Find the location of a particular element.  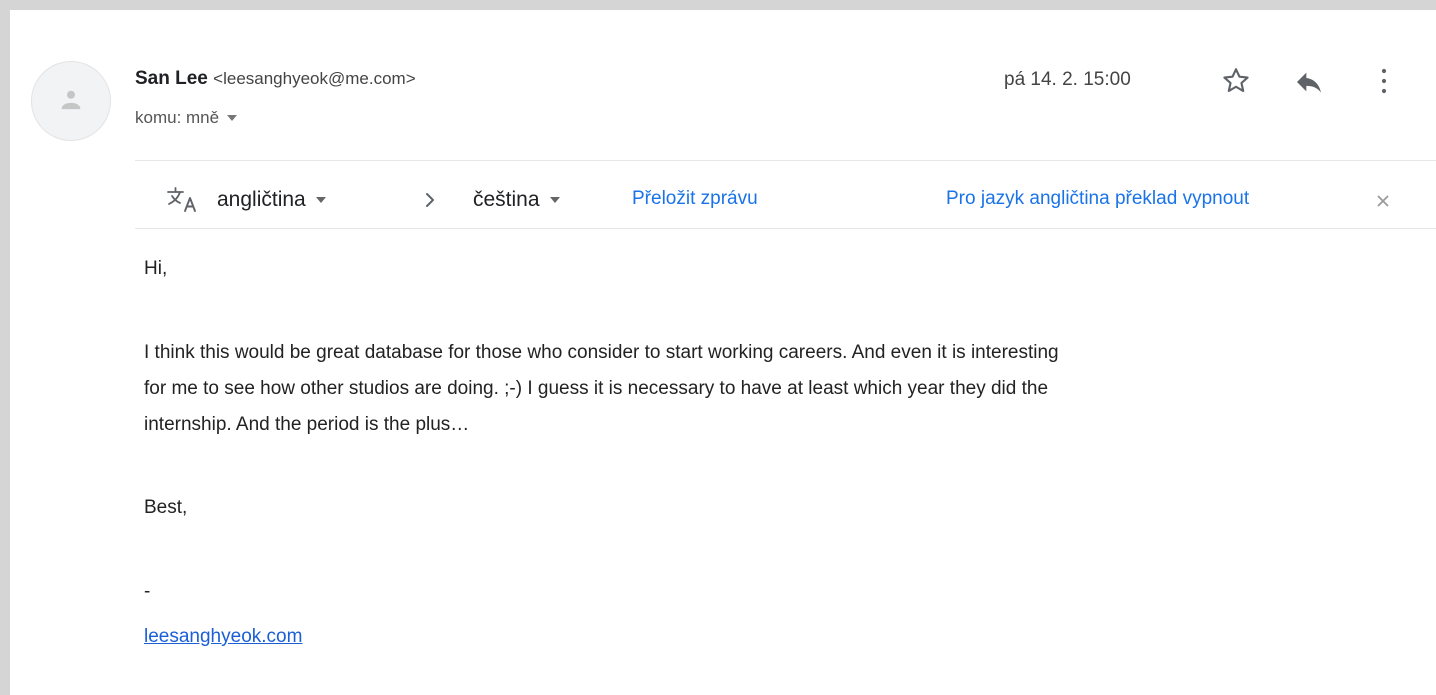

sender-name: San Lee is located at coordinates (171, 78).